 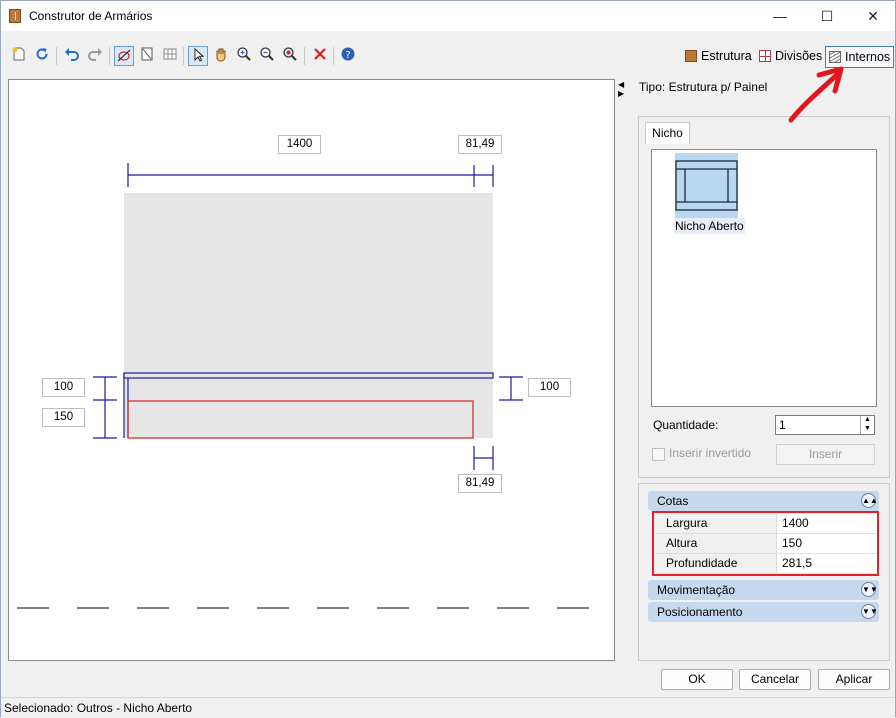 What do you see at coordinates (91, 16) in the screenshot?
I see `window-title: Construtor de Armários` at bounding box center [91, 16].